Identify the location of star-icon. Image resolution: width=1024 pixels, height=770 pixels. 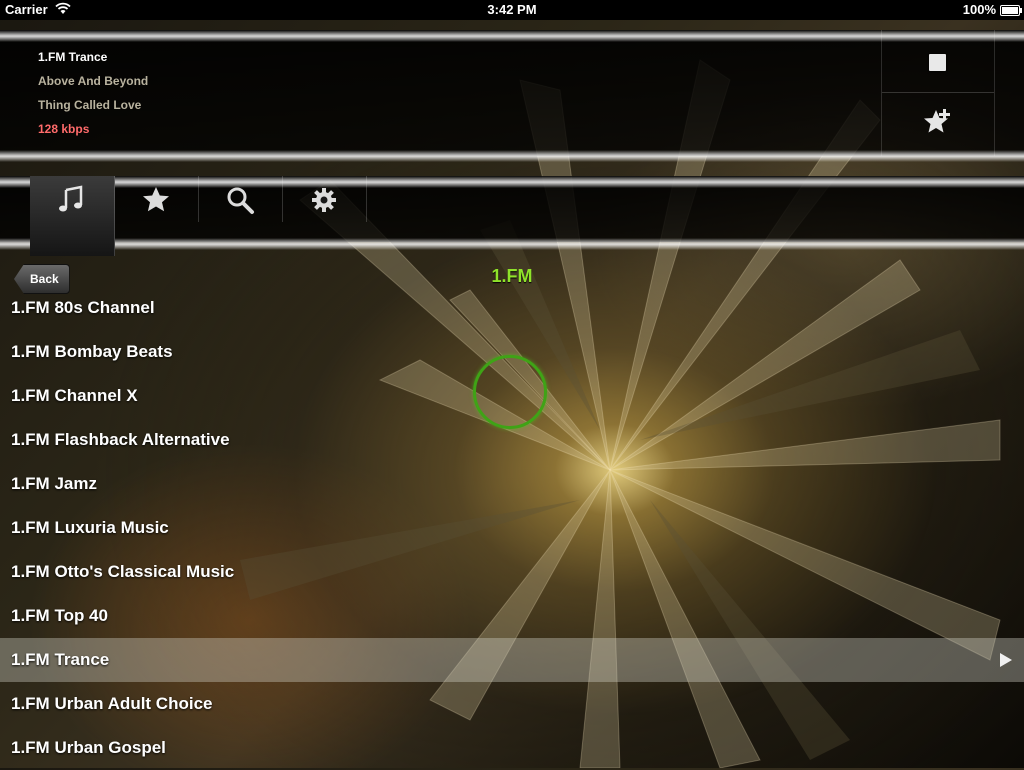
(156, 199).